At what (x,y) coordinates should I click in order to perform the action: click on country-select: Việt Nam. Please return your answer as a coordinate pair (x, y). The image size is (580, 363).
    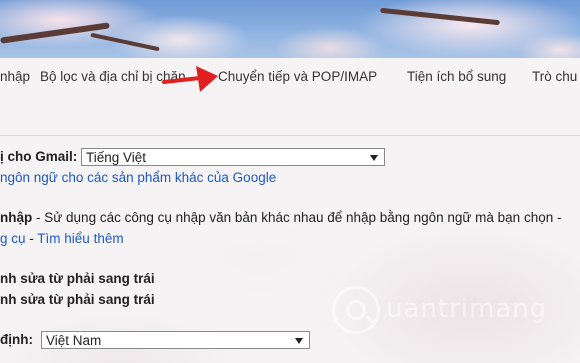
    Looking at the image, I should click on (175, 340).